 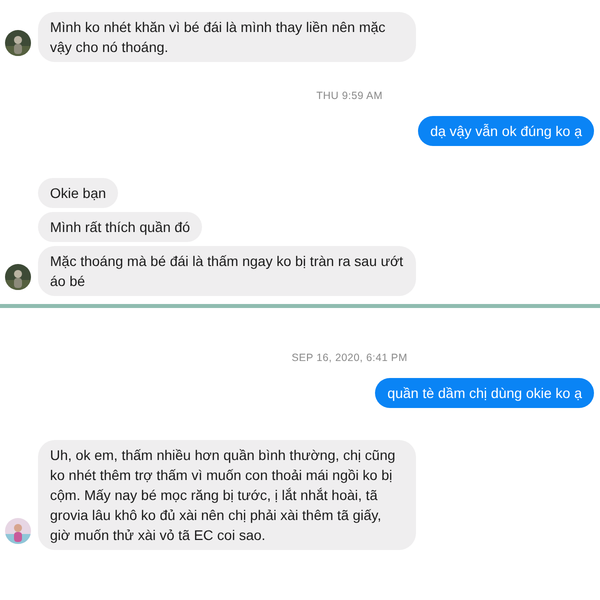 I want to click on message-bubble: dạ vậy vẫn ok đúng ko ạ, so click(x=506, y=131).